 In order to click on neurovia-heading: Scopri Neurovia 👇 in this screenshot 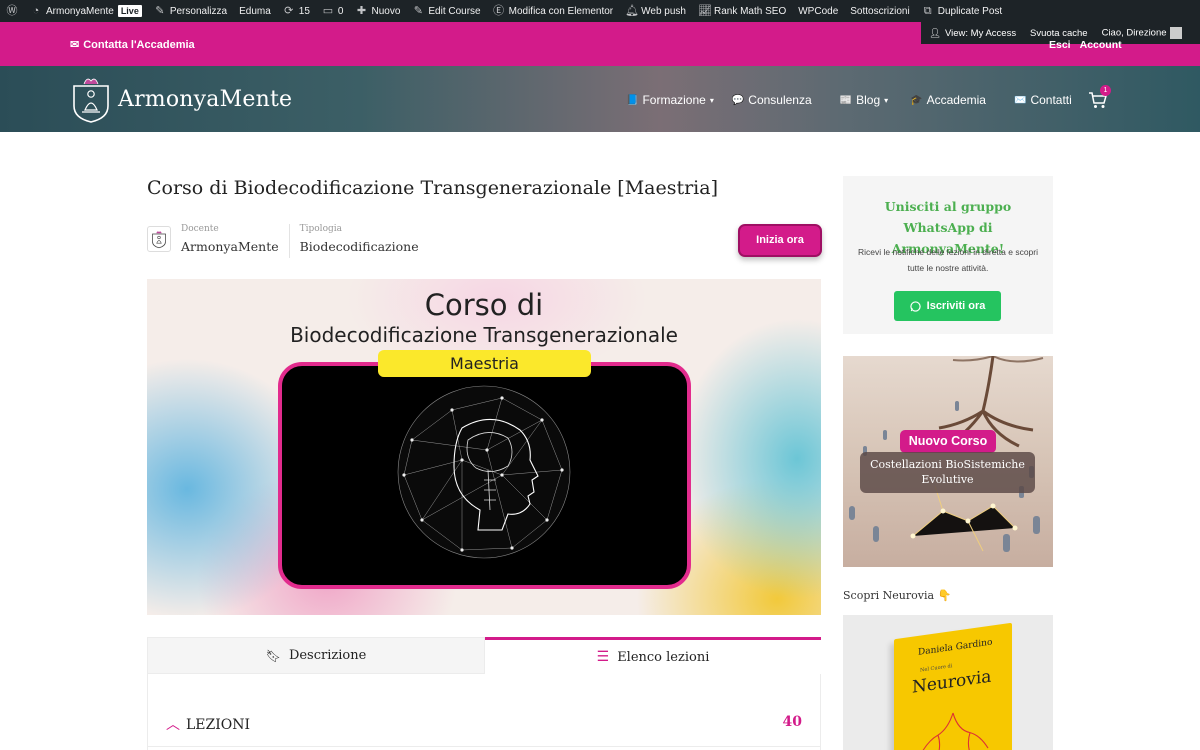, I will do `click(897, 595)`.